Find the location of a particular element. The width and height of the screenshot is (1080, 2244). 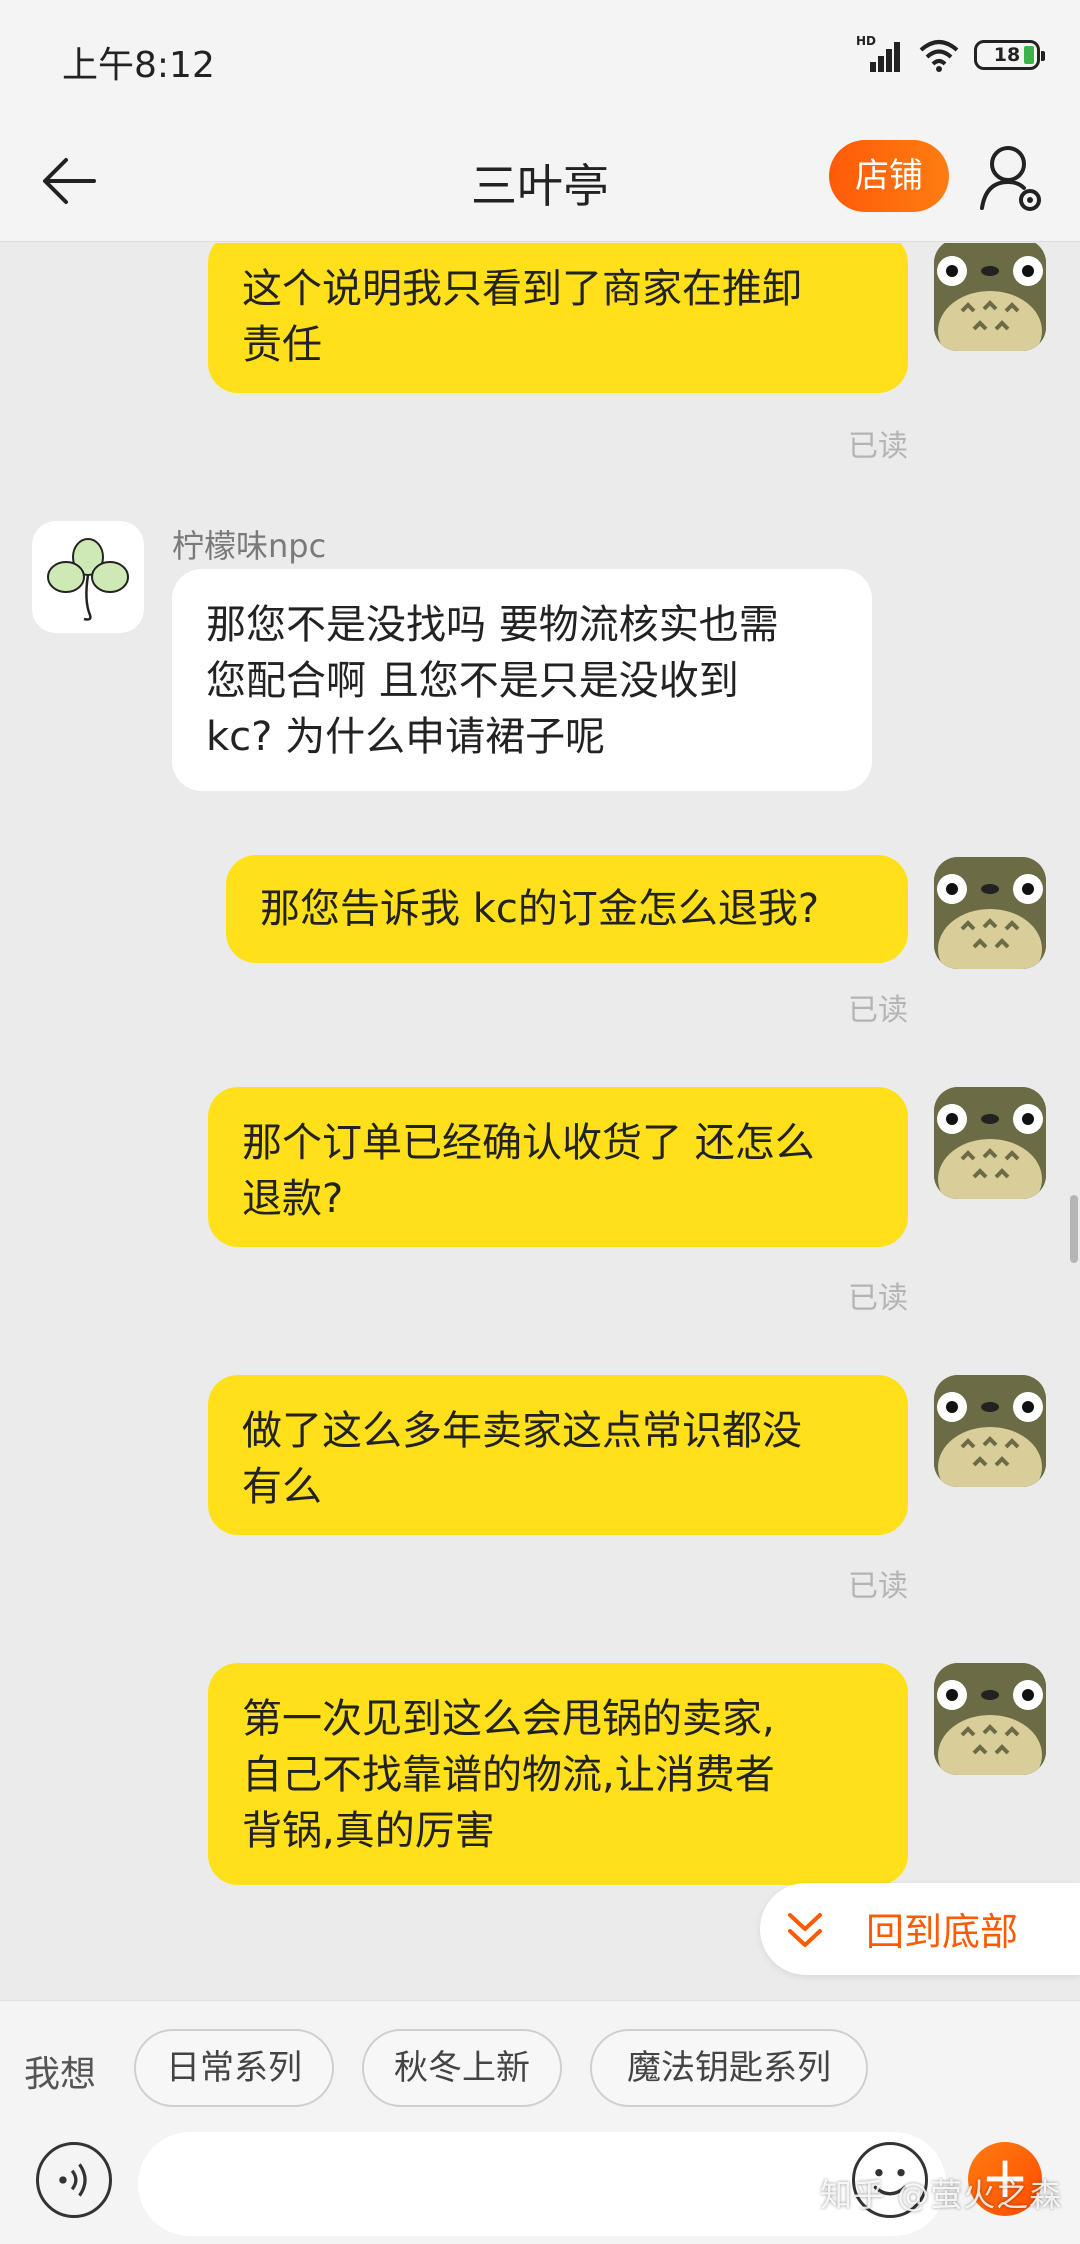

quick-reply-chip: 日常系列 is located at coordinates (234, 2068).